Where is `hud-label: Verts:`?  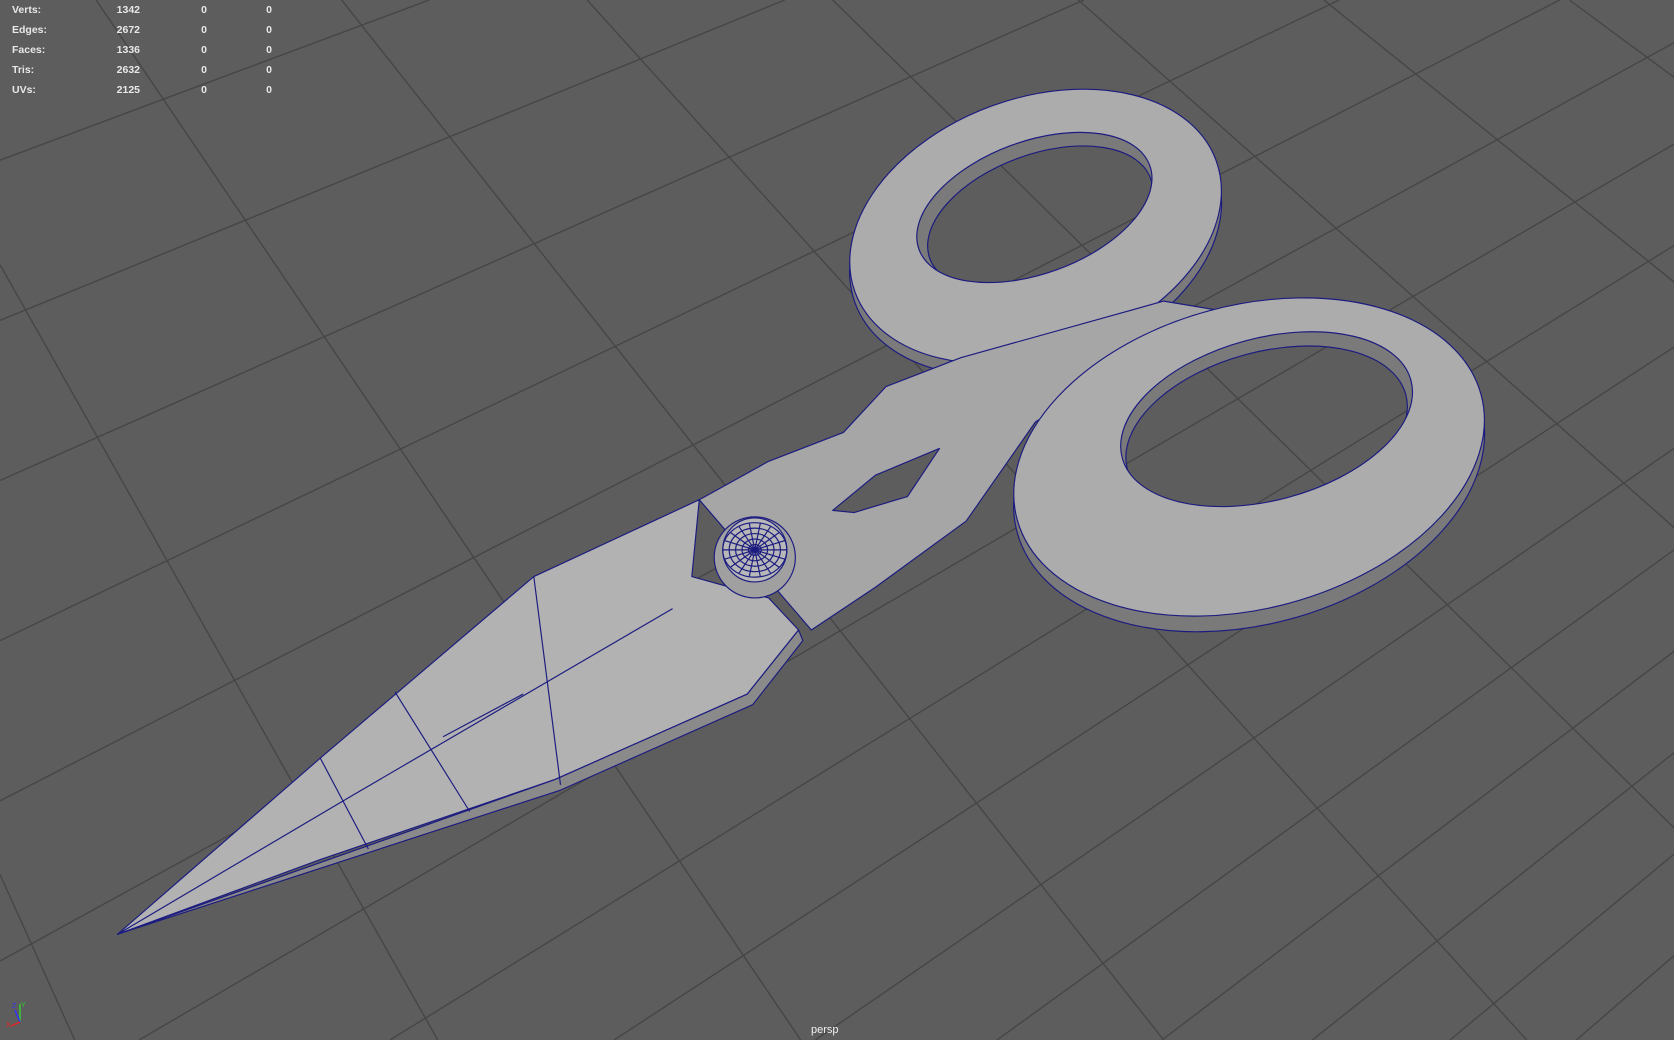 hud-label: Verts: is located at coordinates (27, 10).